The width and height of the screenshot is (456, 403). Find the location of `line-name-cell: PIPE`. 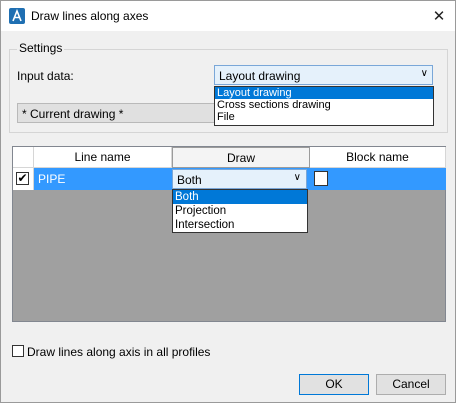

line-name-cell: PIPE is located at coordinates (103, 179).